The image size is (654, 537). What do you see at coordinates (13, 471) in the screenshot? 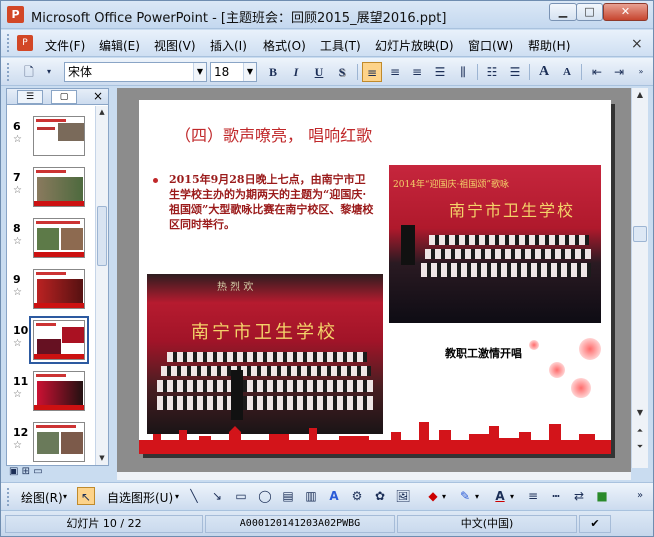
I see `normal-view-icon: ▣` at bounding box center [13, 471].